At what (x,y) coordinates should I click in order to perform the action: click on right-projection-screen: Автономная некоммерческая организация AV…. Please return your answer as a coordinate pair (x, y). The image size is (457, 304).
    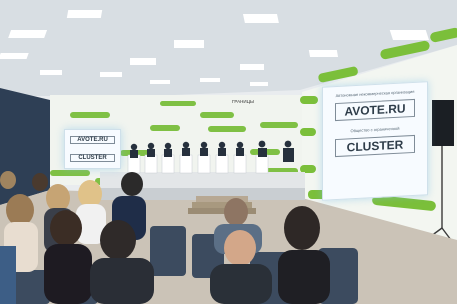
    Looking at the image, I should click on (375, 141).